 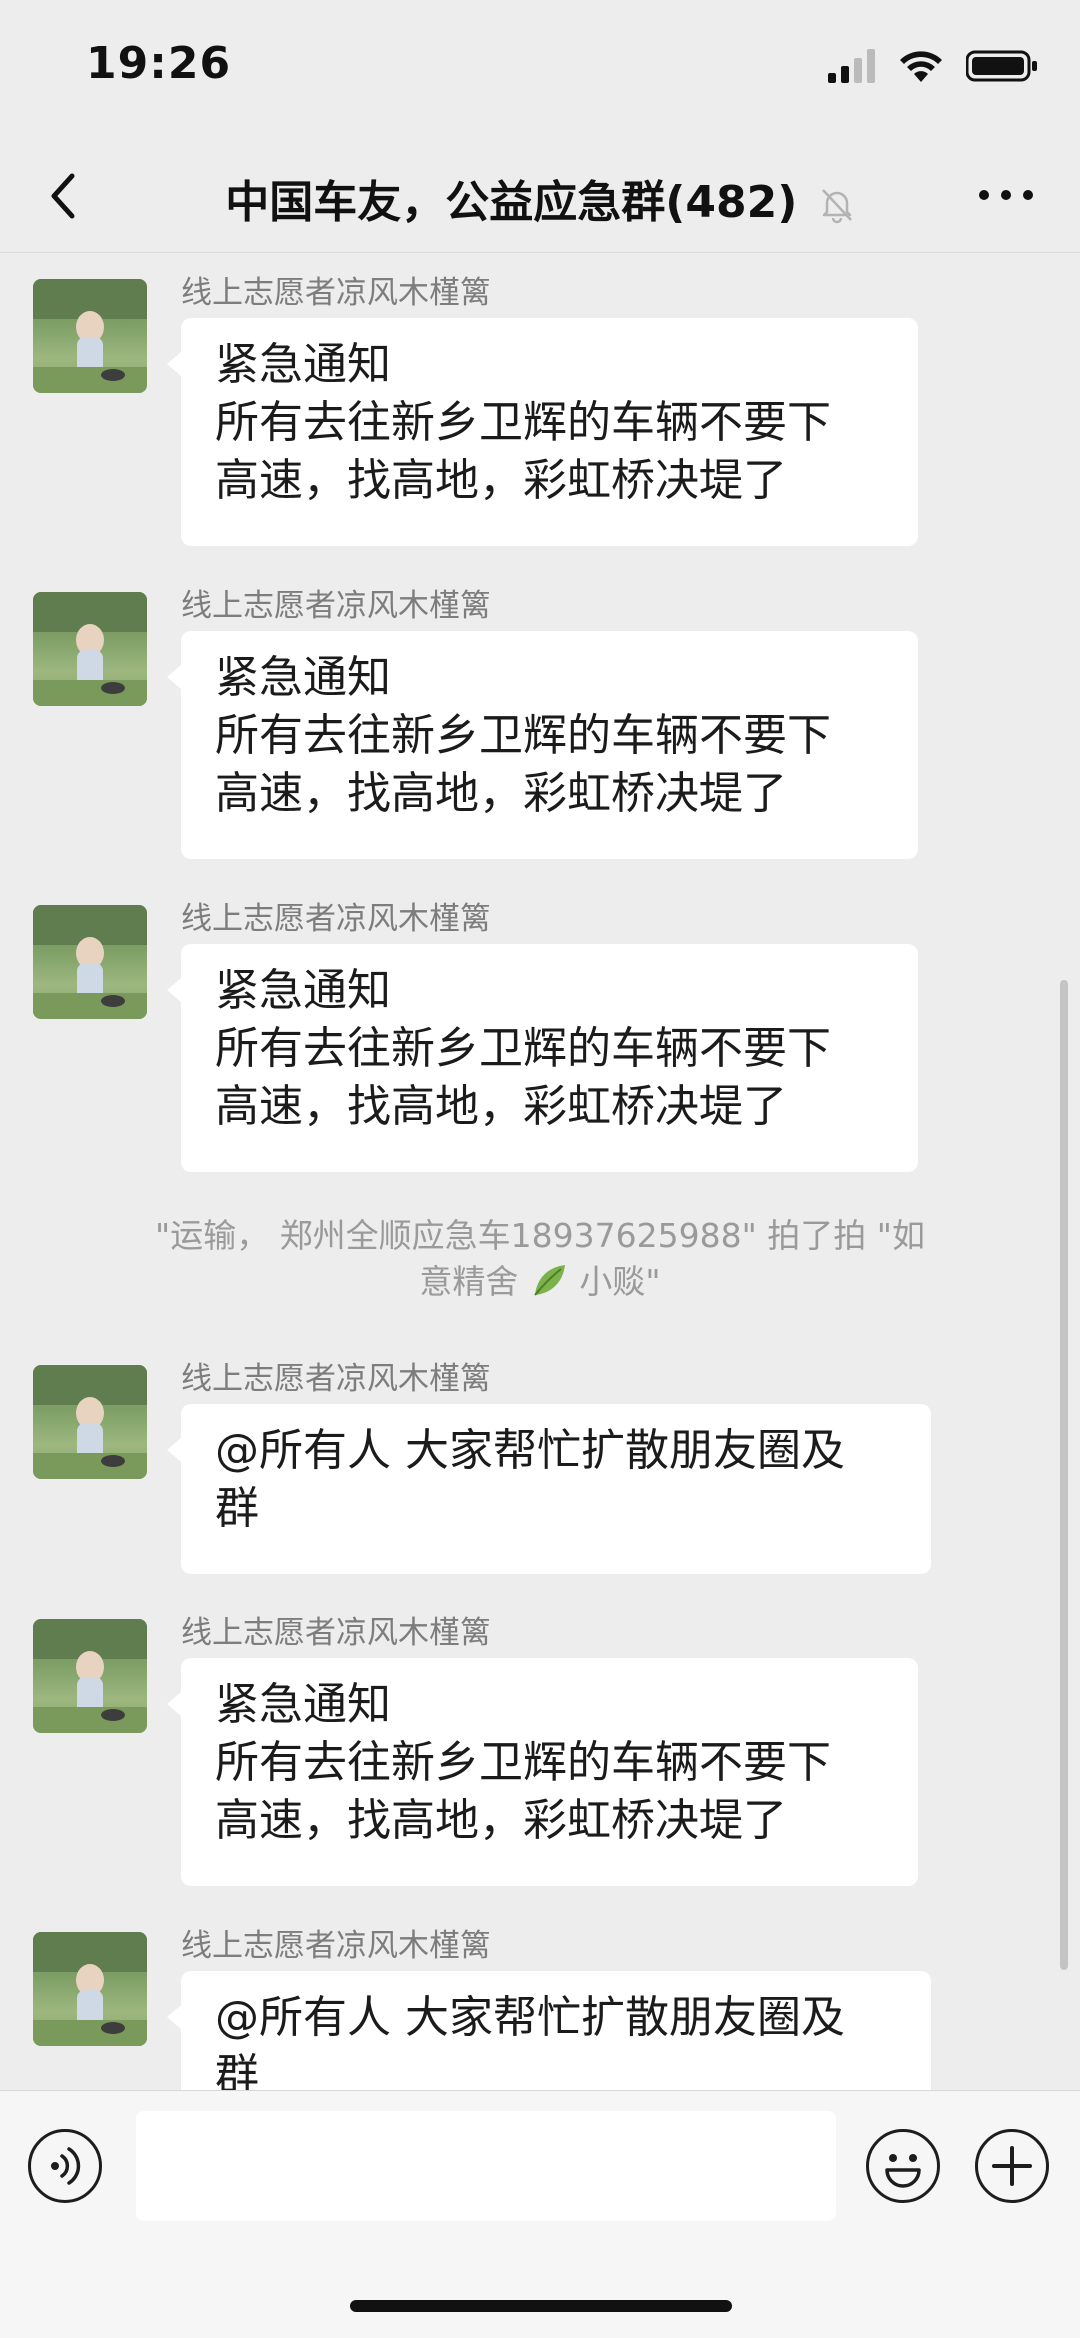 I want to click on system-notice-line1: "运输， 郑州全顺应急车18937625988" 拍了拍 "如, so click(x=540, y=1235).